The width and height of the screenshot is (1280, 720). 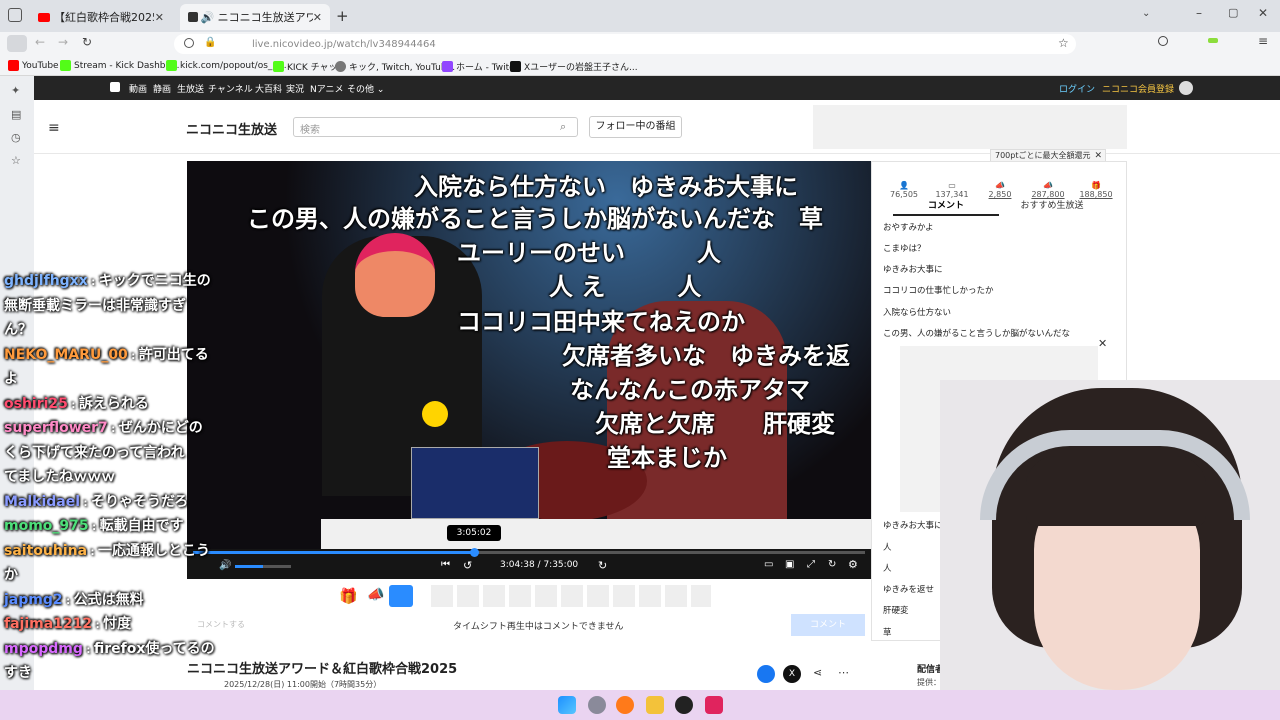 I want to click on nav-nanime: Nアニメ, so click(x=327, y=88).